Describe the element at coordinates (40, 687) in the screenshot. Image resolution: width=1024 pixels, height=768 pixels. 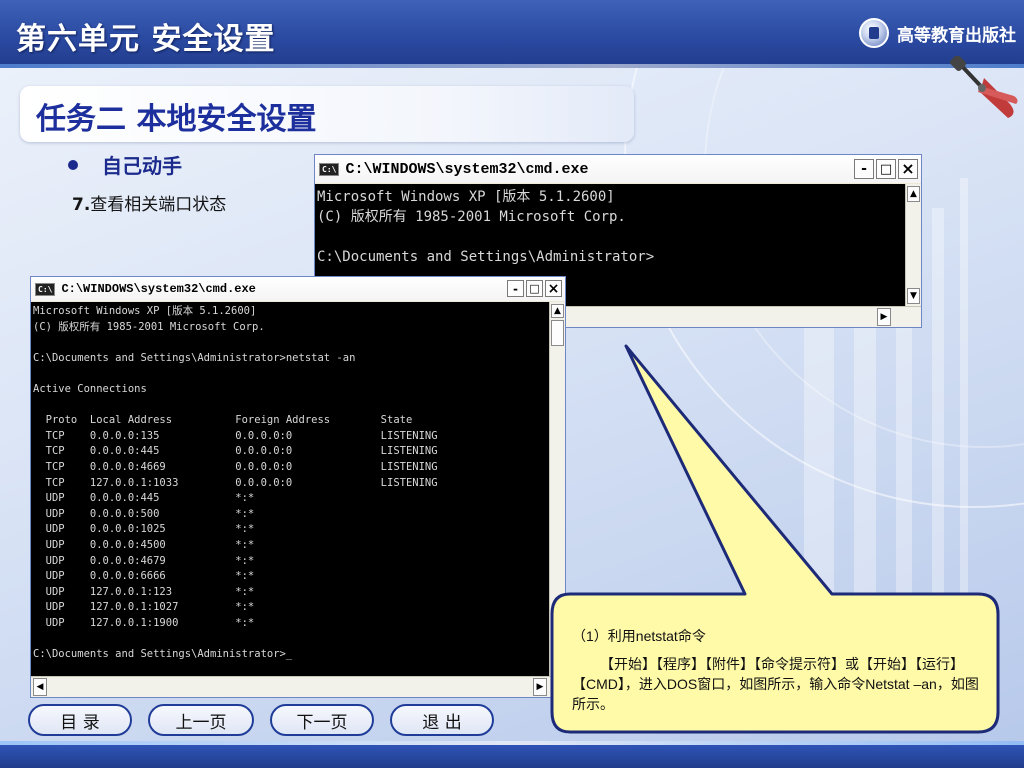
I see `scroll-left-arrow-icon: ◀` at that location.